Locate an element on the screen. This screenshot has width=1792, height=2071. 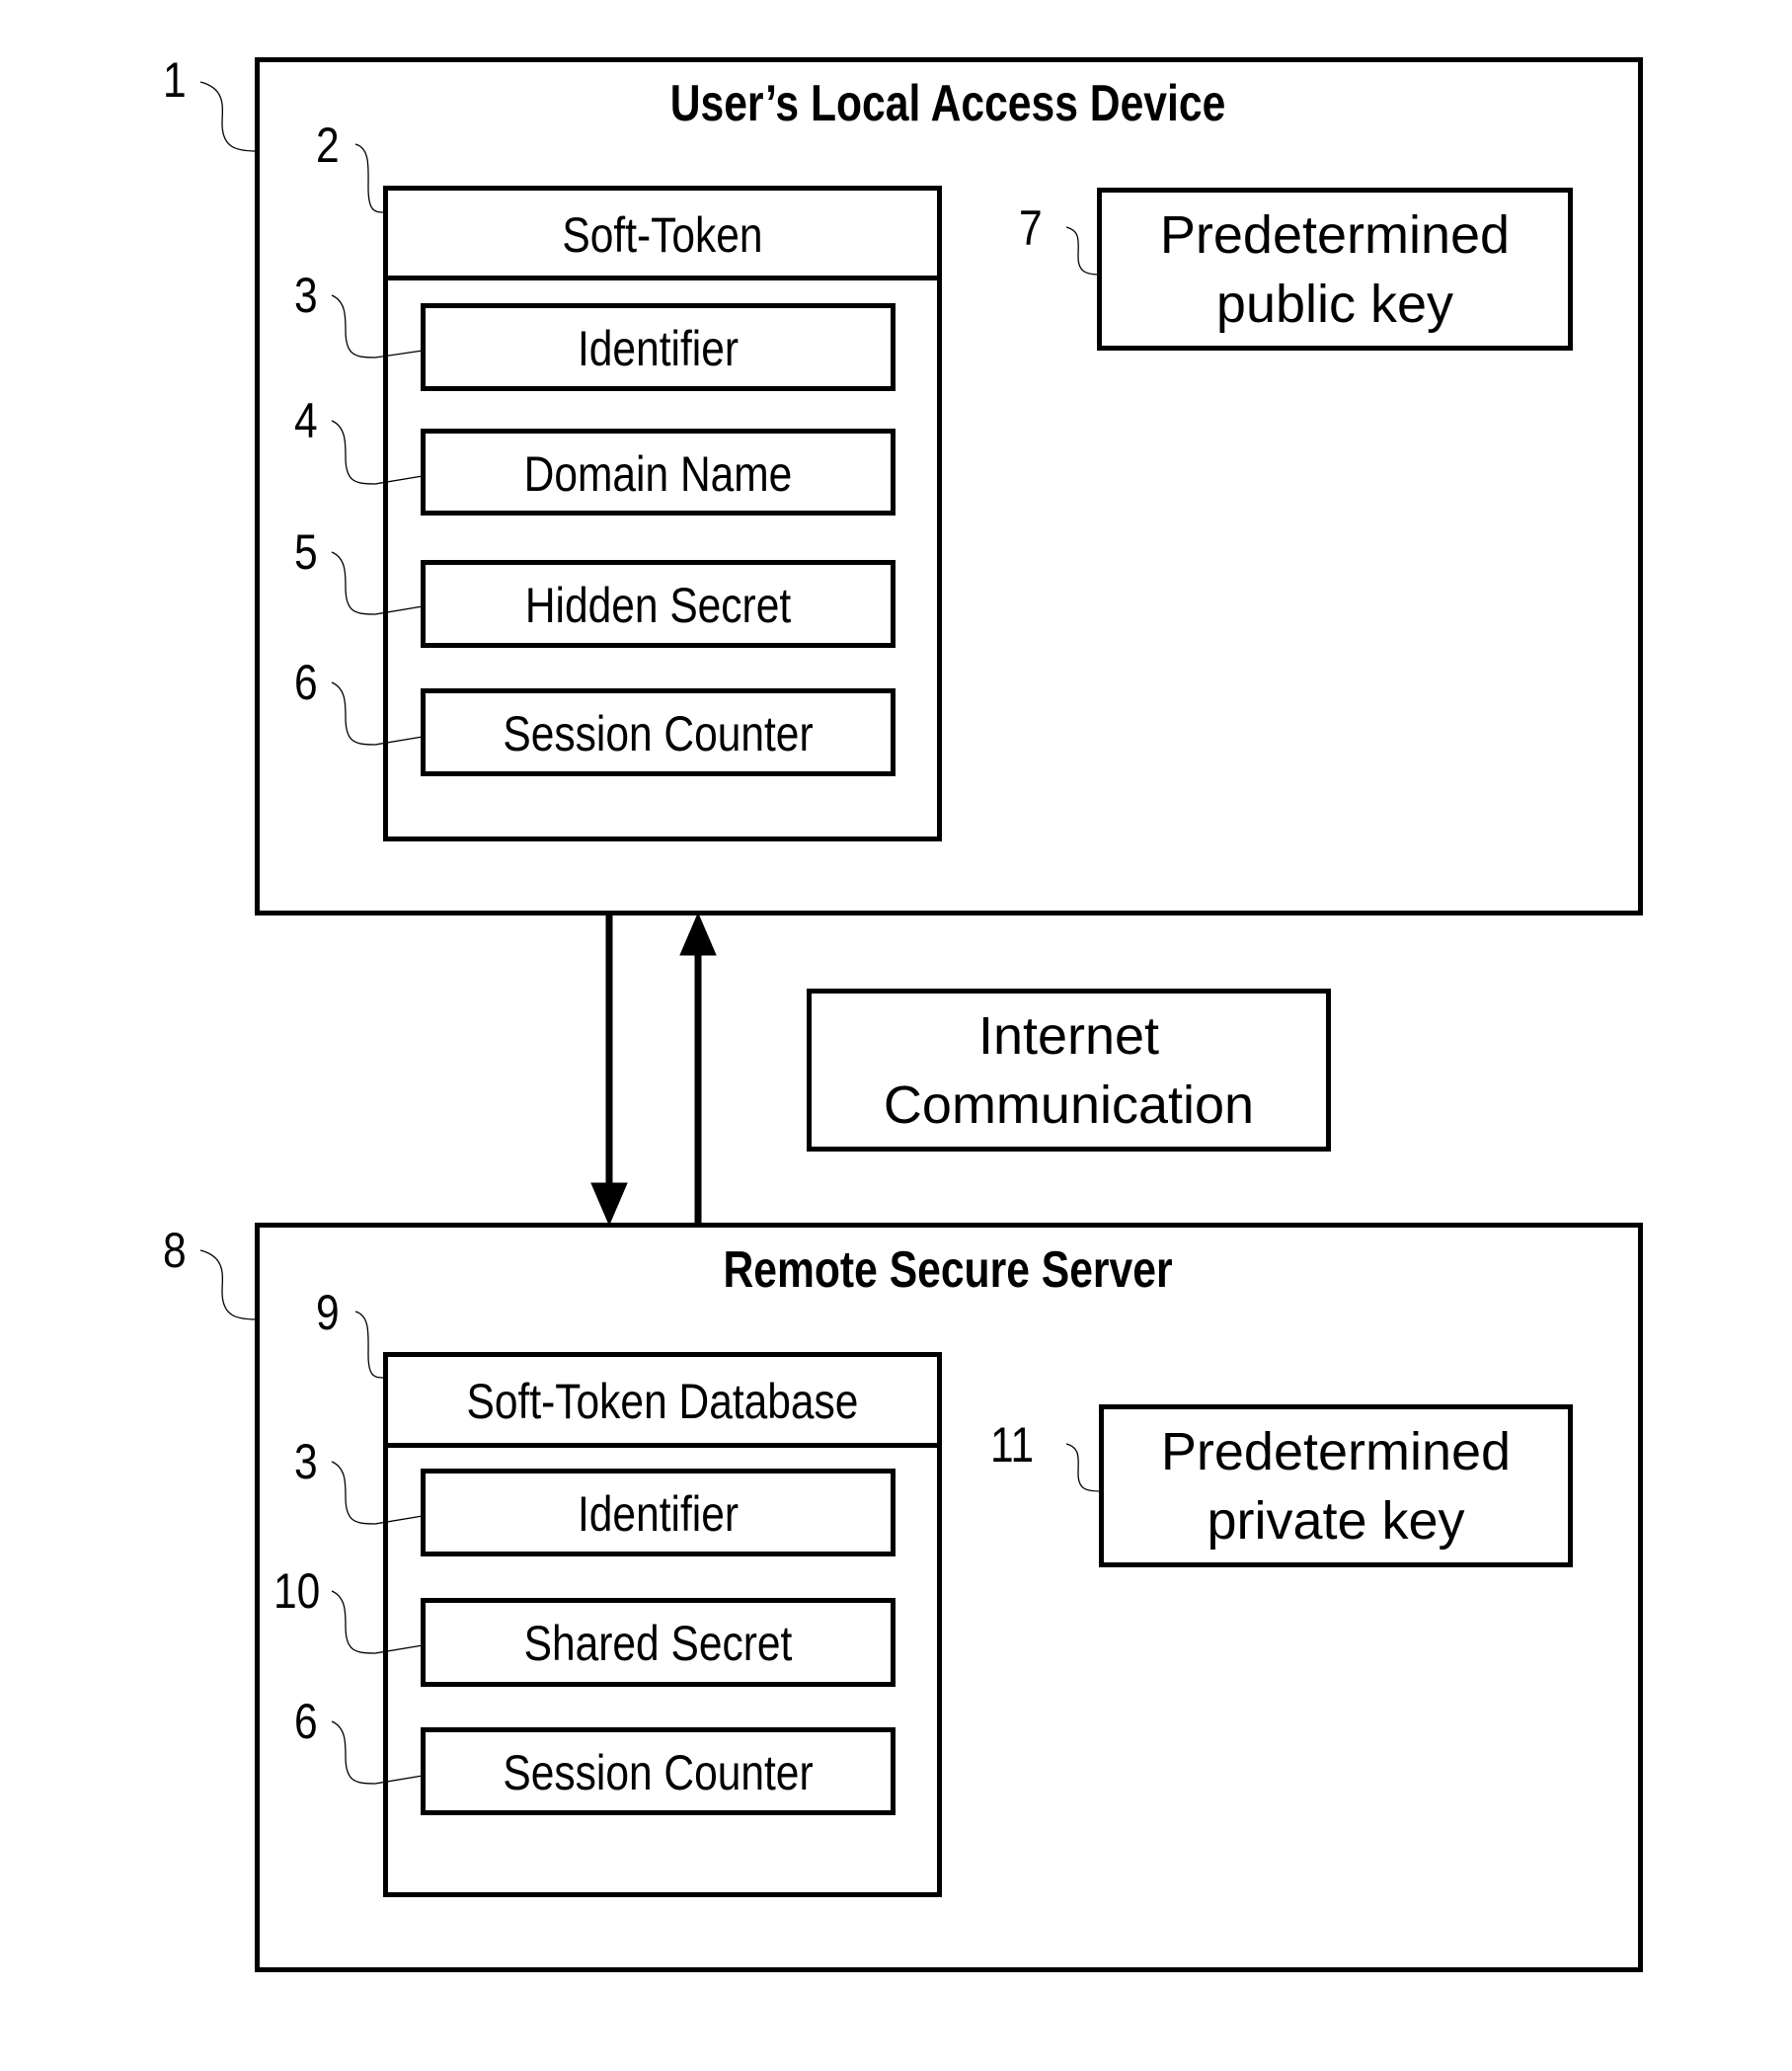
ref-label-11: 11 is located at coordinates (1012, 1445).